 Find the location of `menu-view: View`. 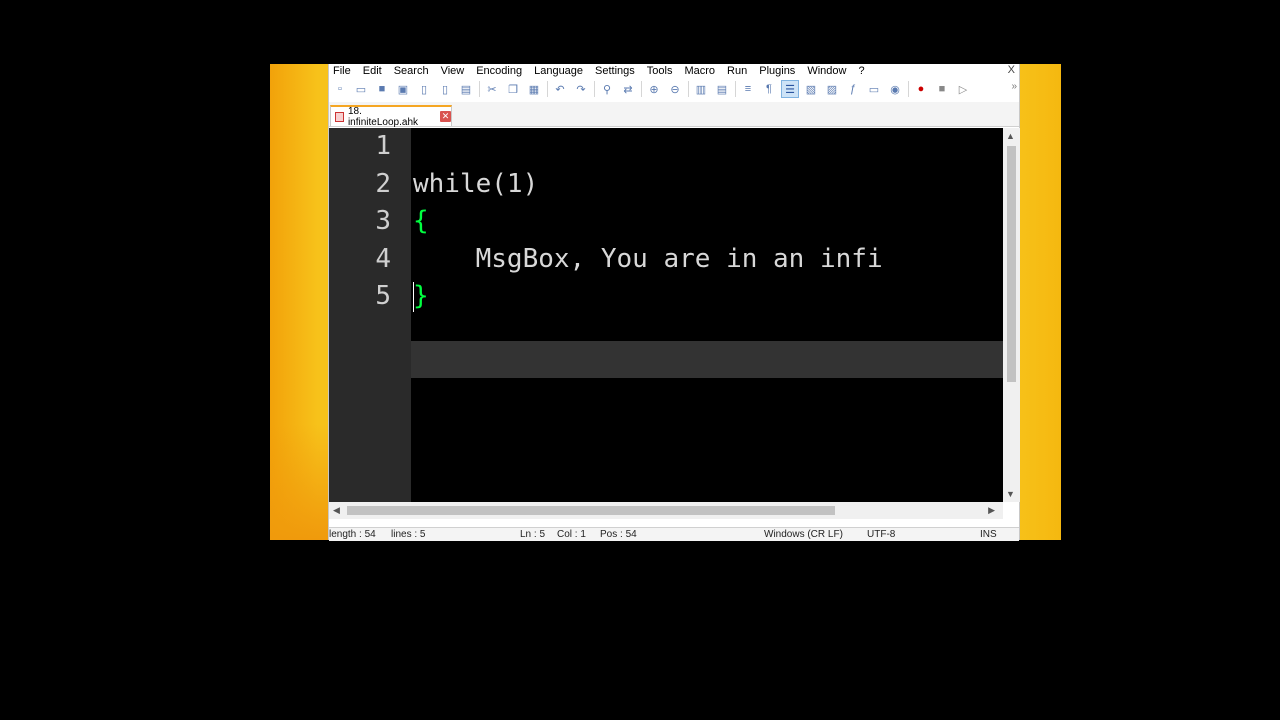

menu-view: View is located at coordinates (453, 71).